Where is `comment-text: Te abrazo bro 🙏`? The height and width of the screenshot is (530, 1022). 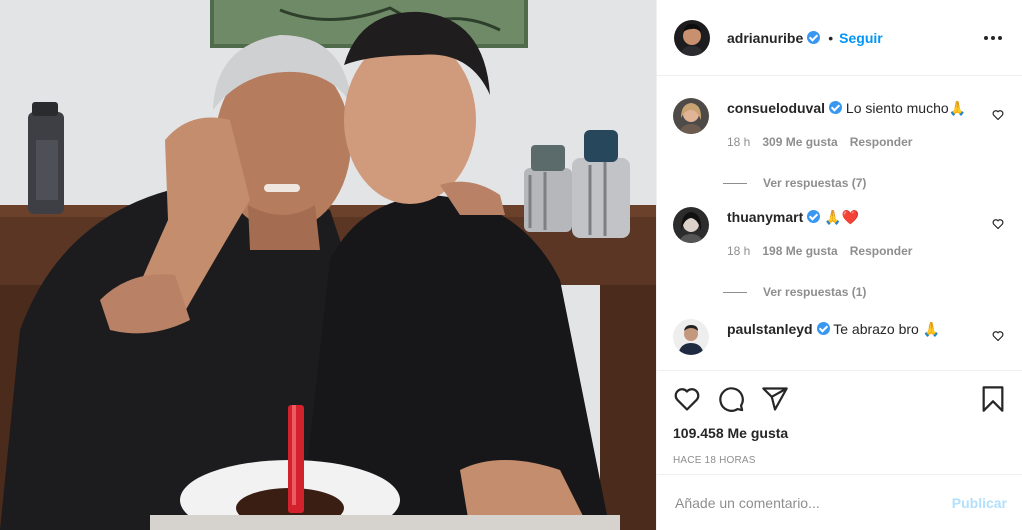 comment-text: Te abrazo bro 🙏 is located at coordinates (887, 329).